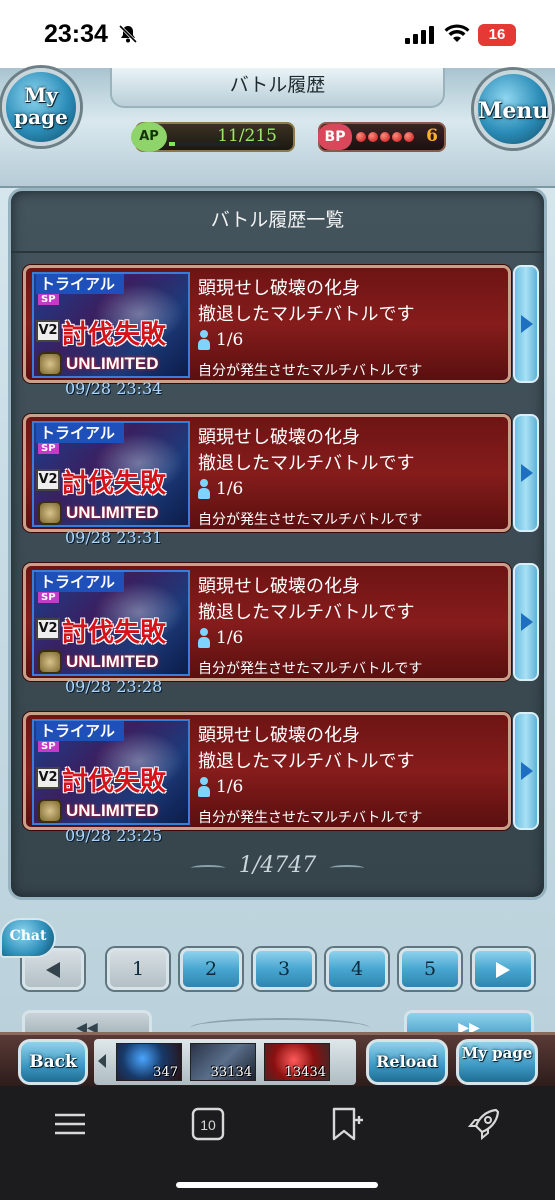  I want to click on status-time: 23:34, so click(76, 34).